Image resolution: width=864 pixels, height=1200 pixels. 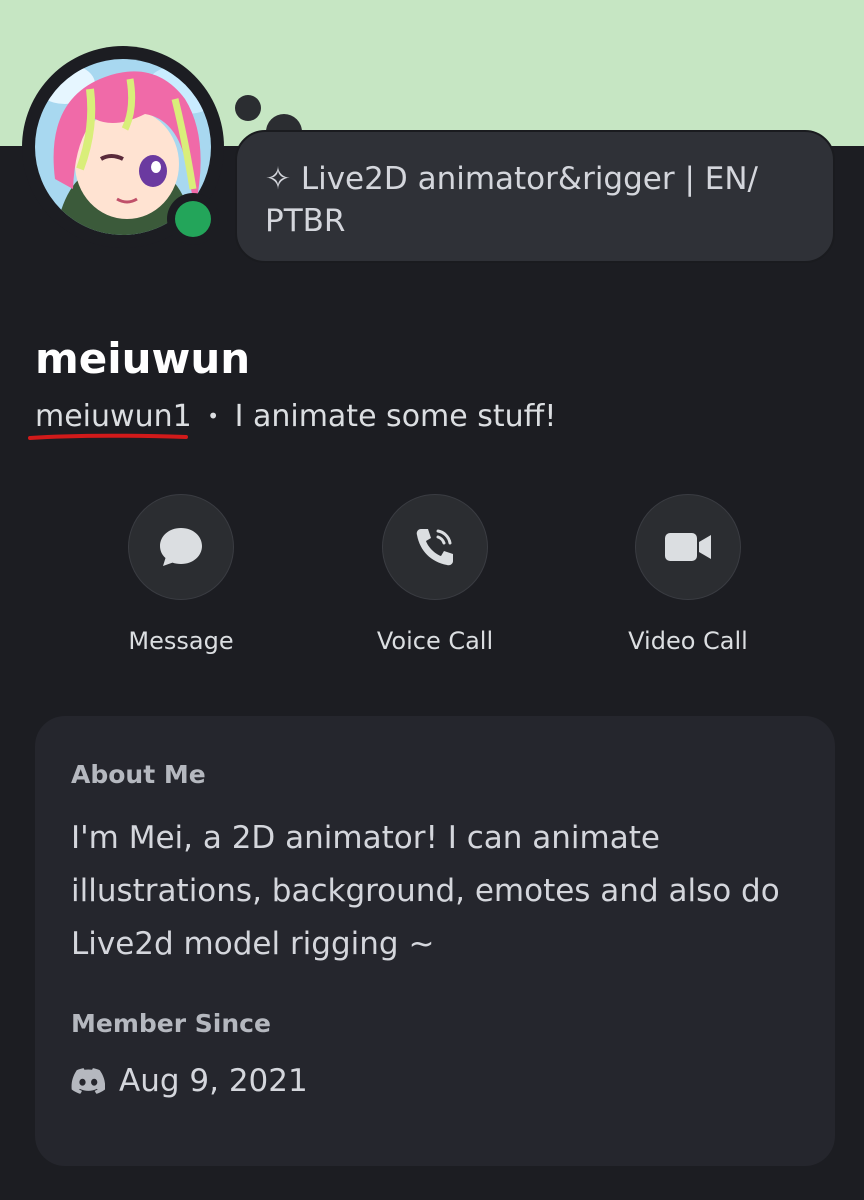 What do you see at coordinates (193, 219) in the screenshot?
I see `online-status-icon` at bounding box center [193, 219].